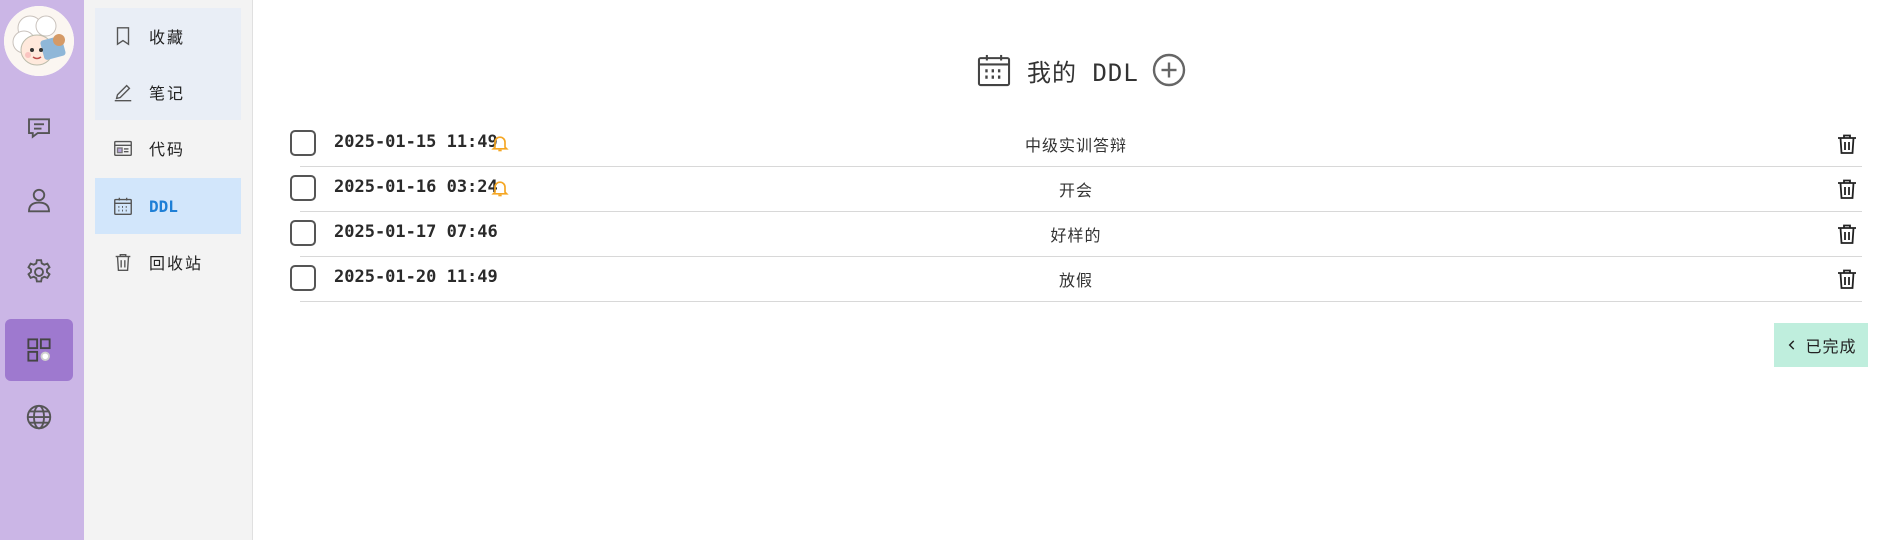 This screenshot has height=540, width=1900. Describe the element at coordinates (123, 36) in the screenshot. I see `bookmark-icon` at that location.